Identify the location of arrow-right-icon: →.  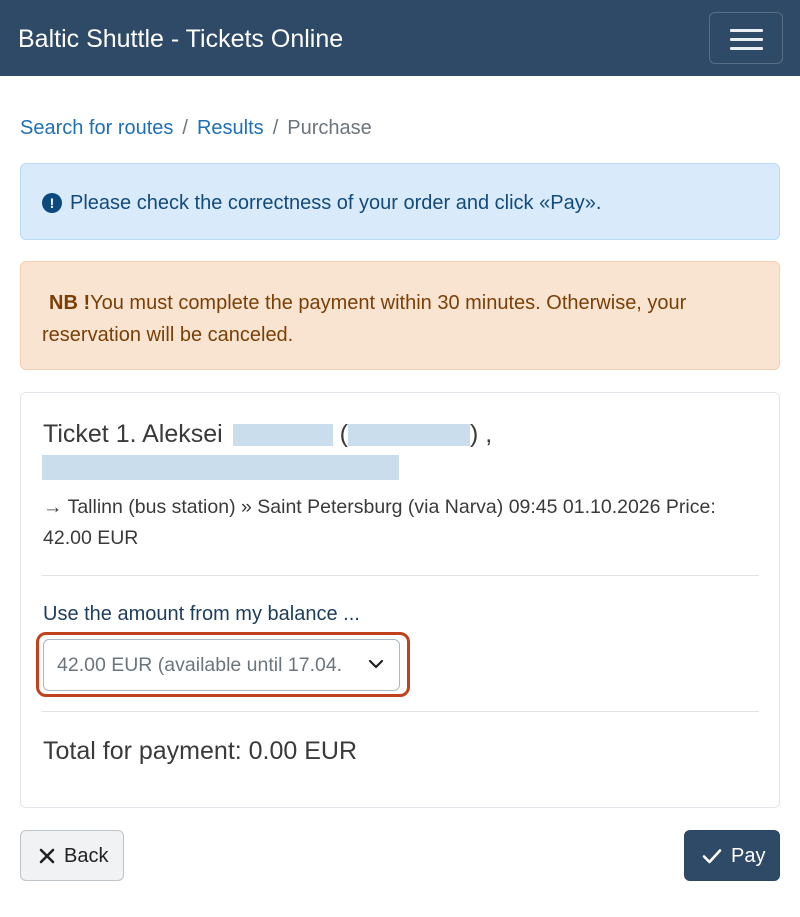
(53, 507).